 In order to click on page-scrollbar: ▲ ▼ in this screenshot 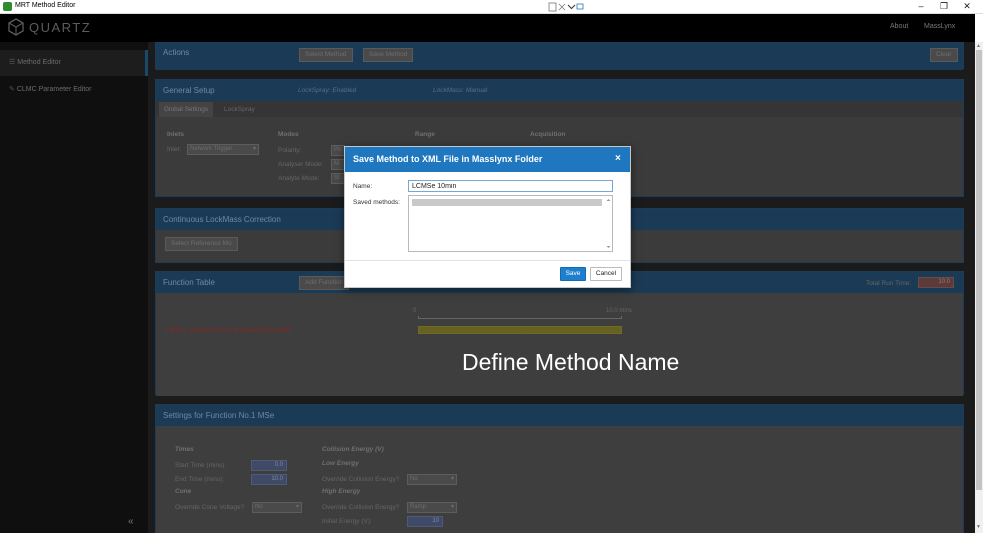, I will do `click(979, 287)`.